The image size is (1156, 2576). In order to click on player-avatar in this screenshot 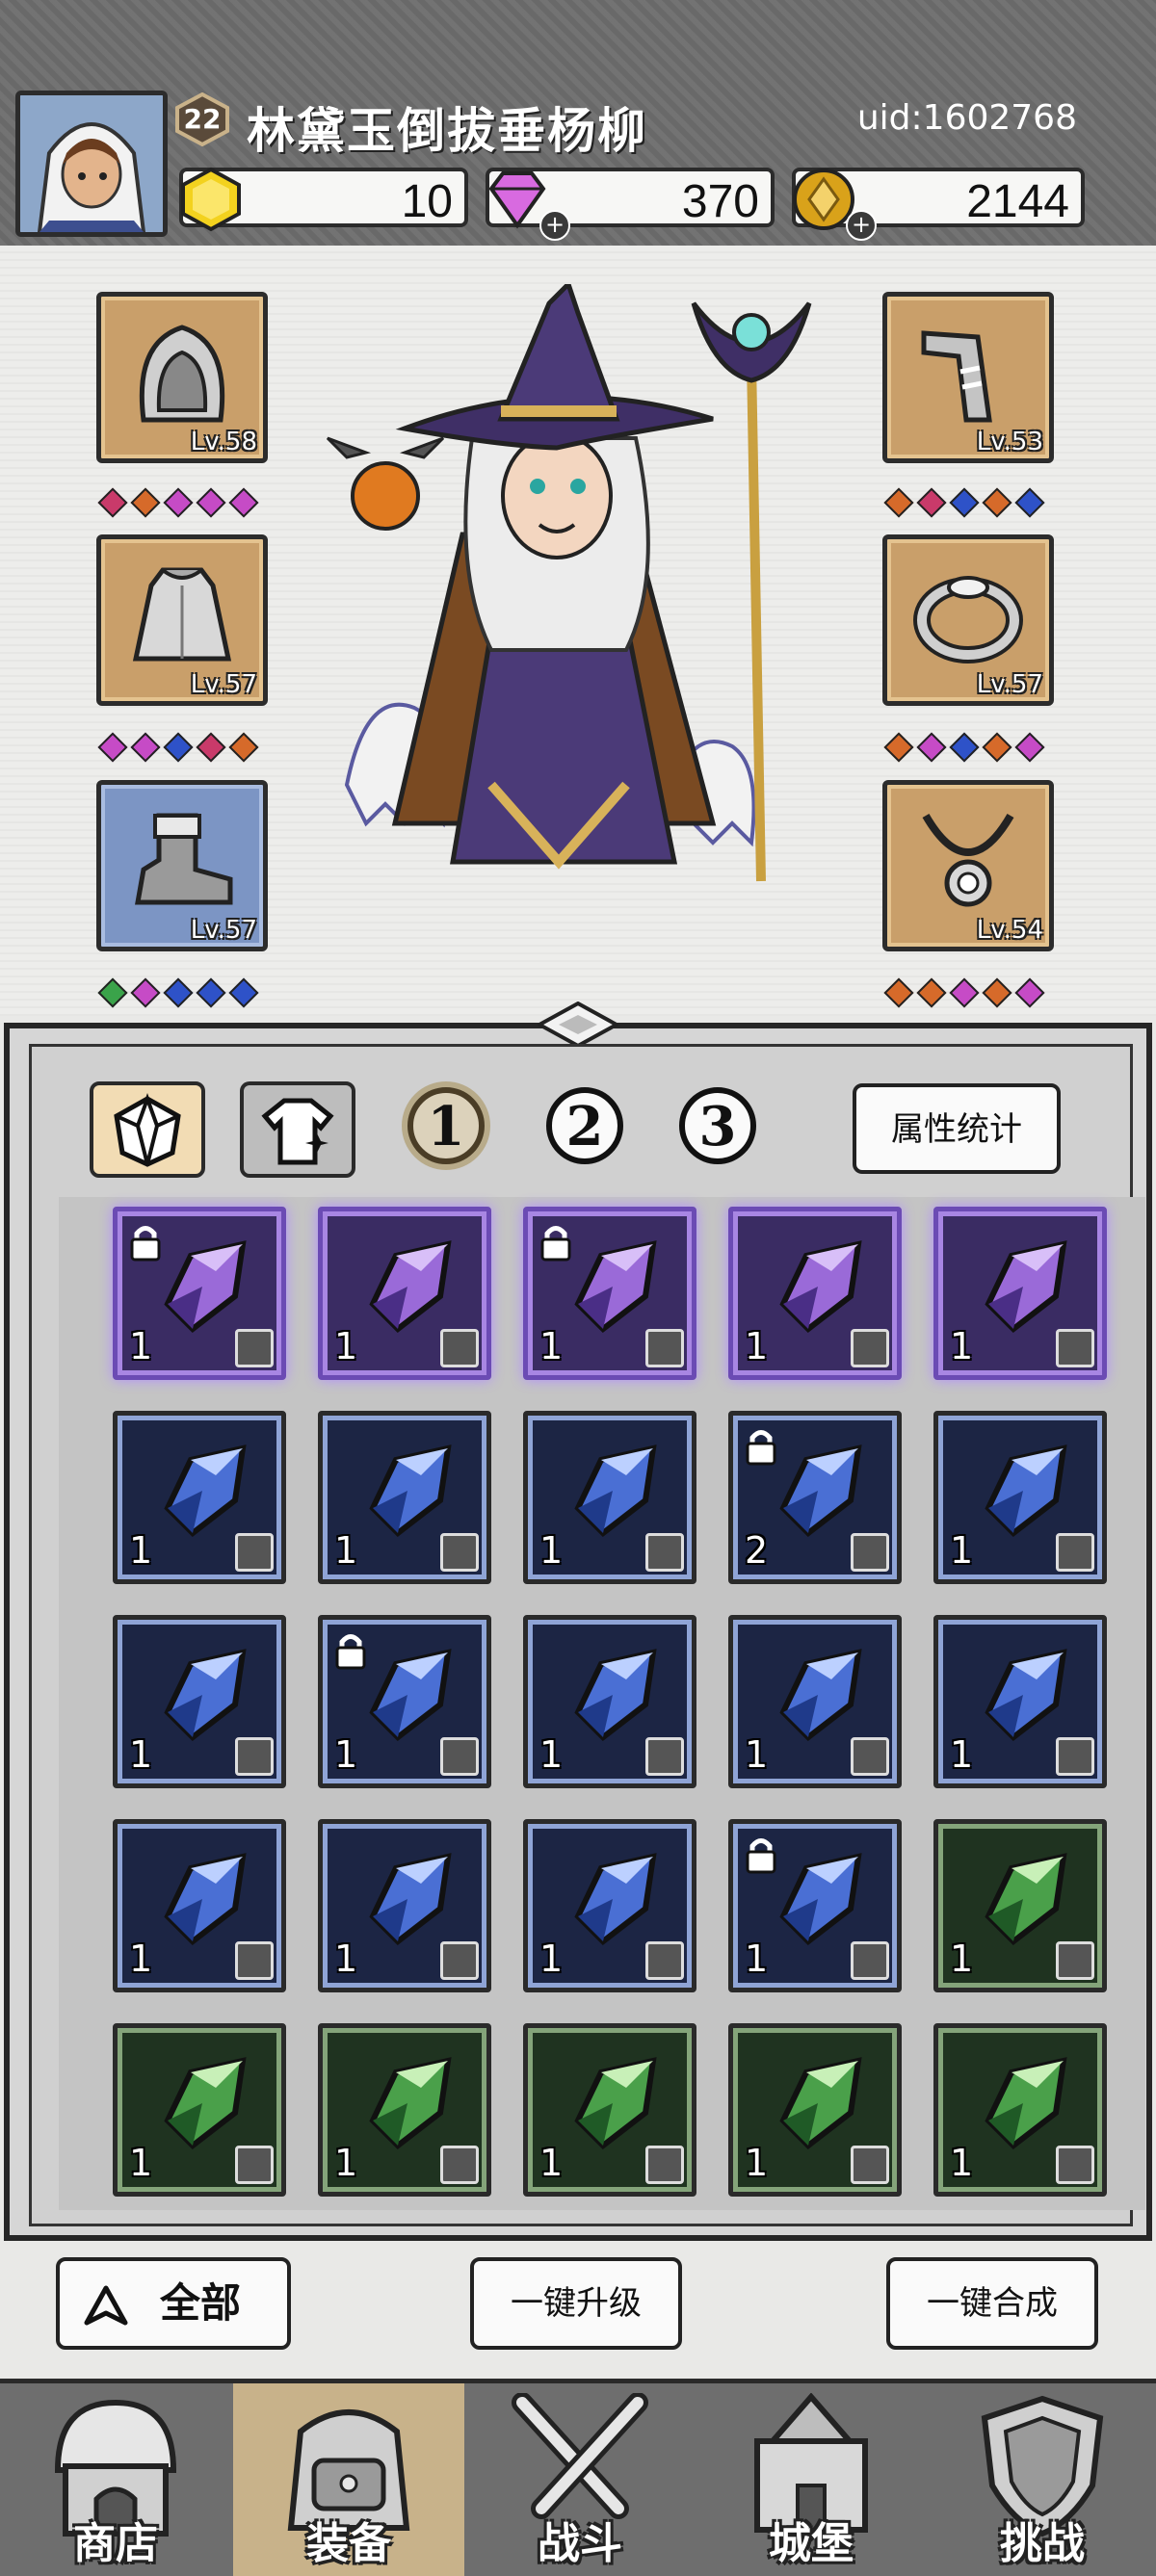, I will do `click(91, 164)`.